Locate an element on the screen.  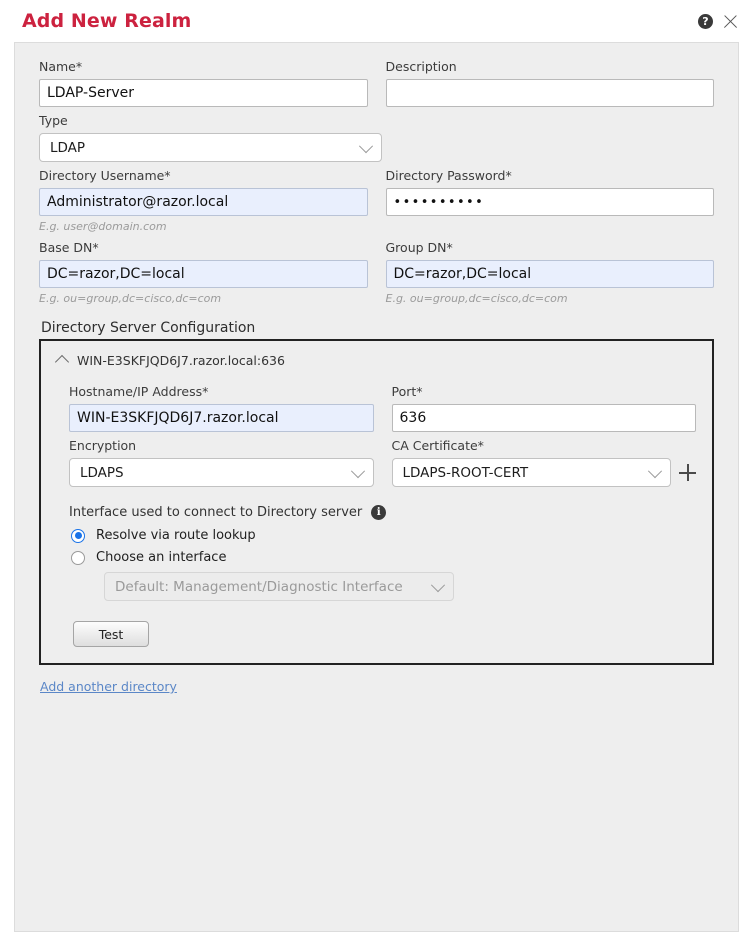
ca-certificate-group: CA Certificate* LDAPS-ROOT-CERT is located at coordinates (543, 459).